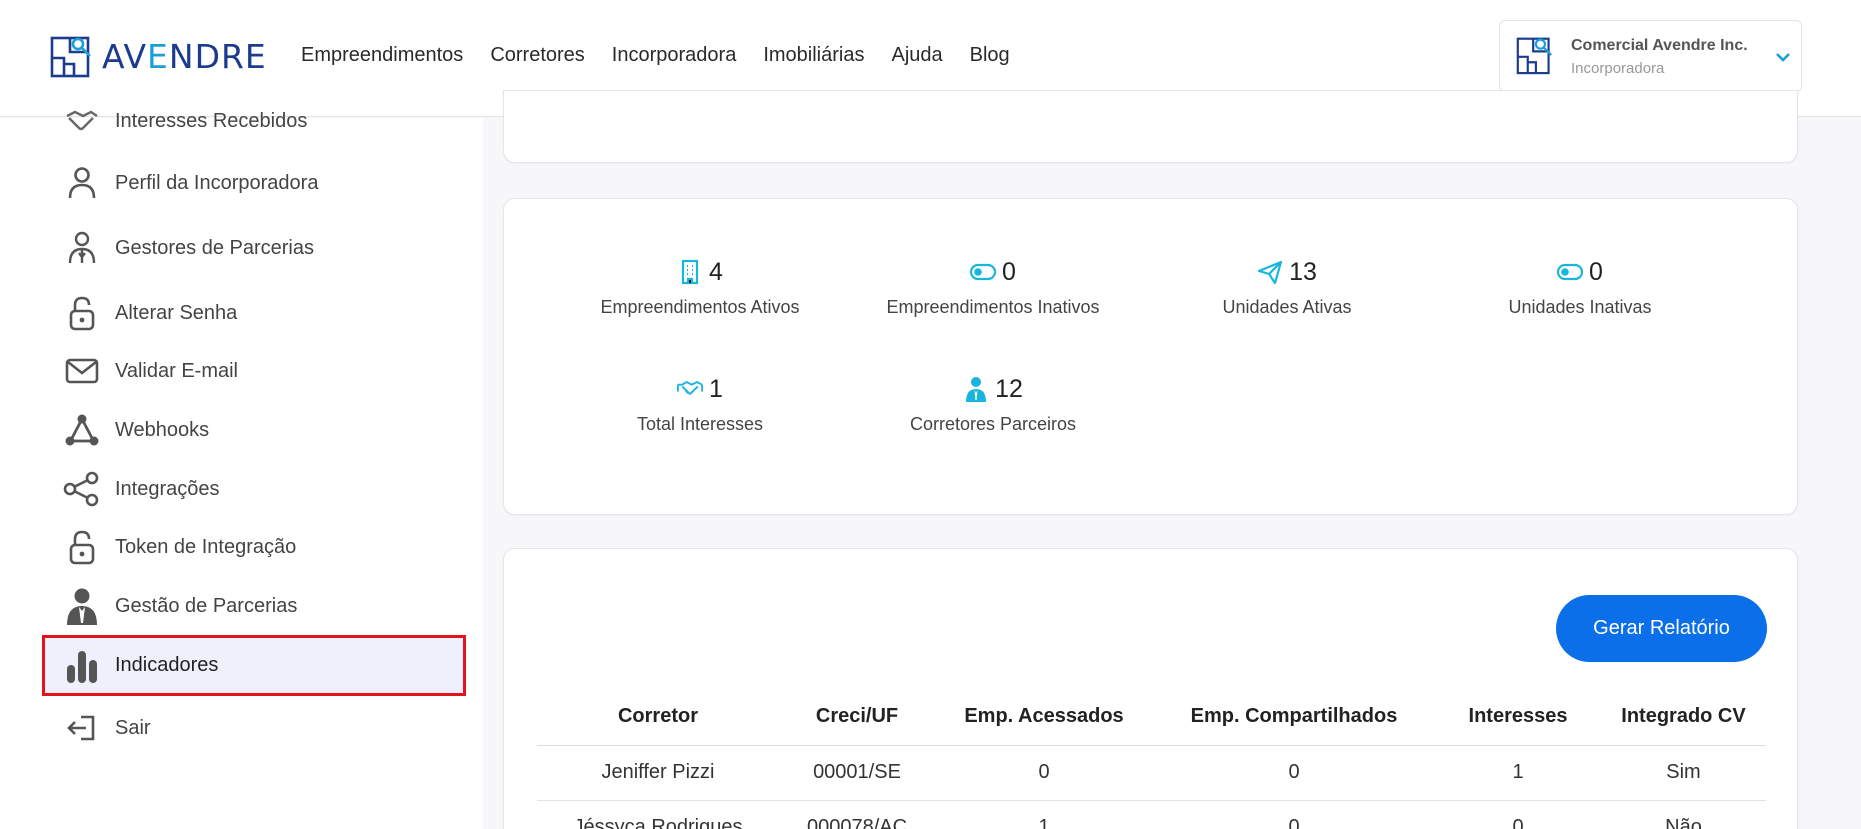  What do you see at coordinates (254, 371) in the screenshot?
I see `sidebar-item-validar-email: Validar E-mail` at bounding box center [254, 371].